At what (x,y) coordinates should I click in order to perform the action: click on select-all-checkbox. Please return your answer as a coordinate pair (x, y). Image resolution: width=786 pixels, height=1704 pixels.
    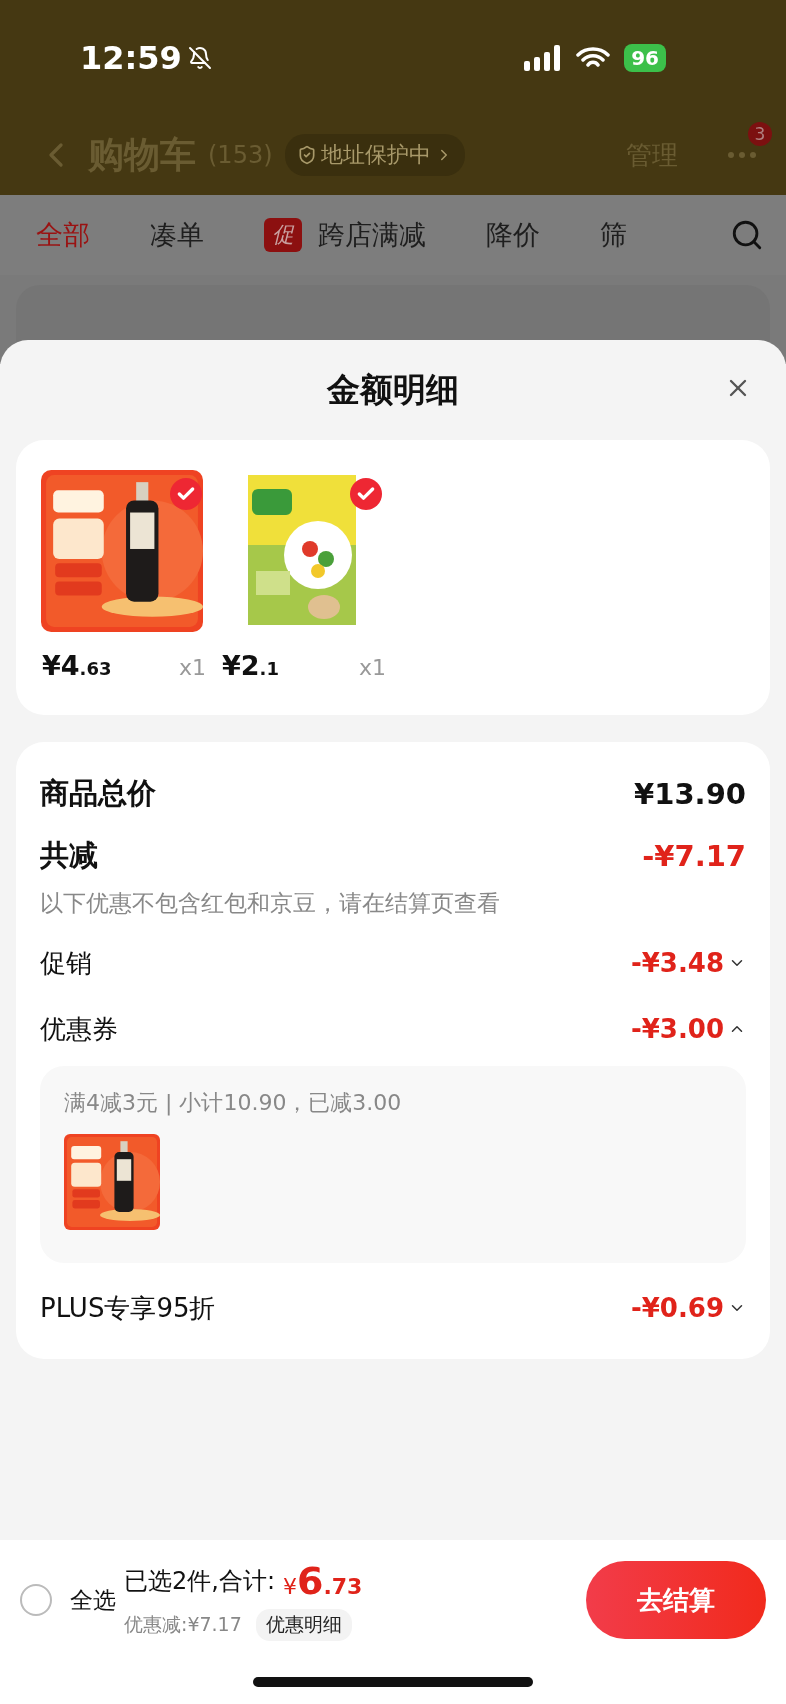
    Looking at the image, I should click on (36, 1600).